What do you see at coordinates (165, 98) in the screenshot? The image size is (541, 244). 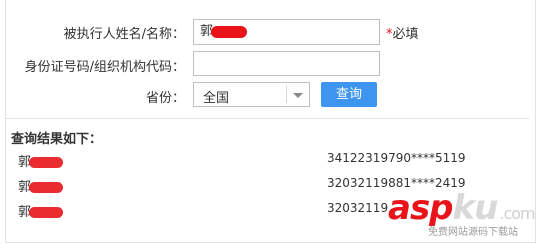 I see `province-label: 省份：` at bounding box center [165, 98].